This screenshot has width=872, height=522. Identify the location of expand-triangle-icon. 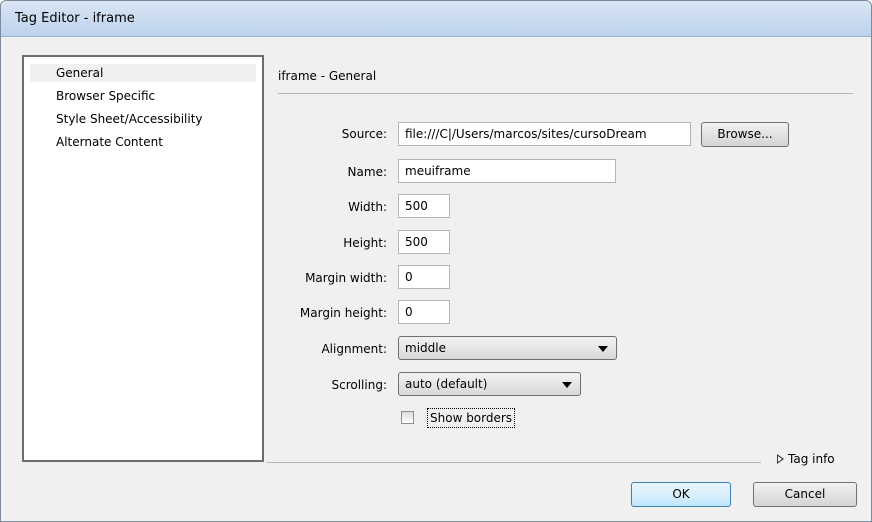
(781, 459).